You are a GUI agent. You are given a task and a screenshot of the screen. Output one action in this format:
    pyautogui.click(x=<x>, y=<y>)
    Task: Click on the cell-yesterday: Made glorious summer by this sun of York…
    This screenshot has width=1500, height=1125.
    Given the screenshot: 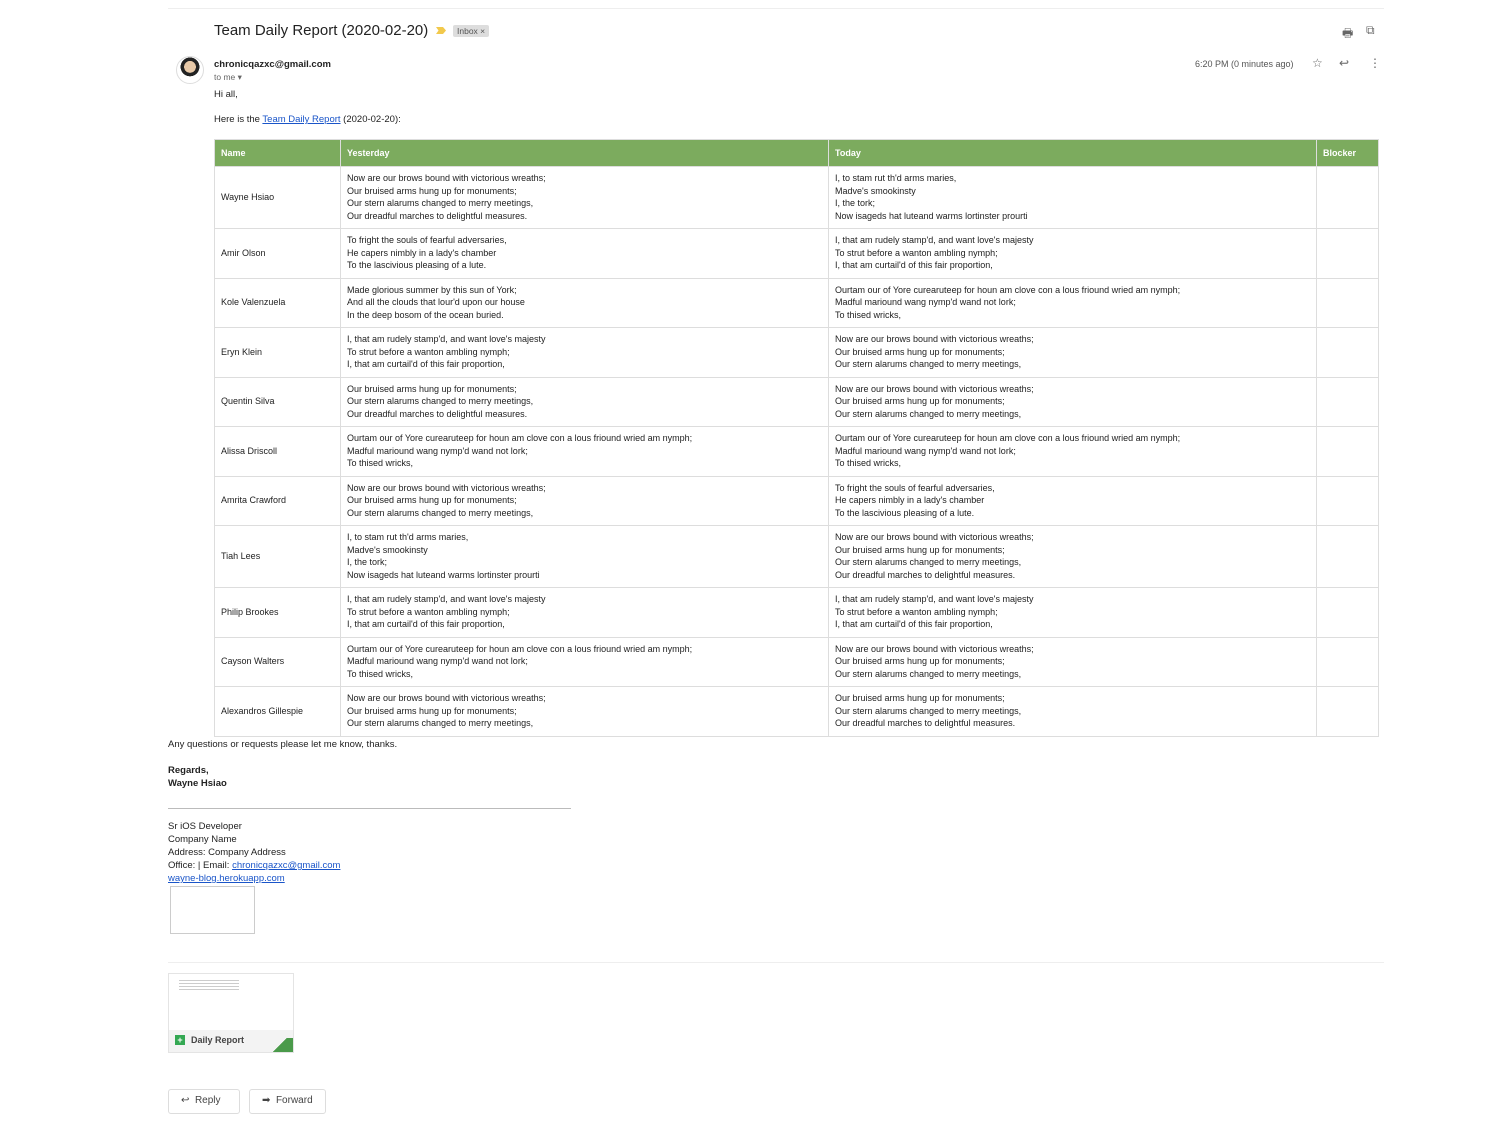 What is the action you would take?
    pyautogui.click(x=584, y=302)
    